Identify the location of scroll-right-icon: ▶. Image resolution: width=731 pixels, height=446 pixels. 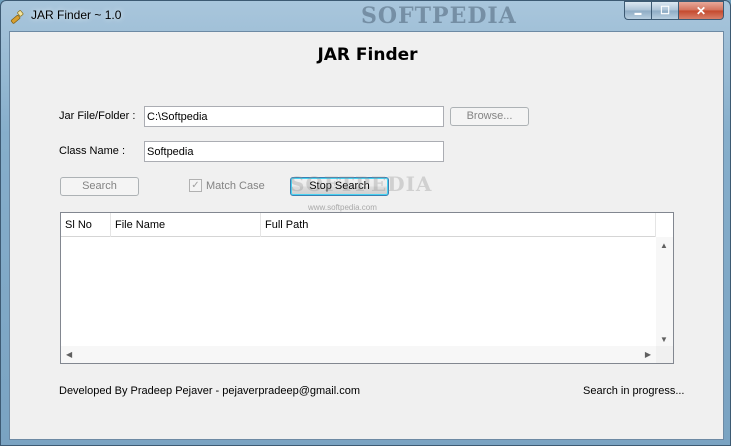
(648, 354).